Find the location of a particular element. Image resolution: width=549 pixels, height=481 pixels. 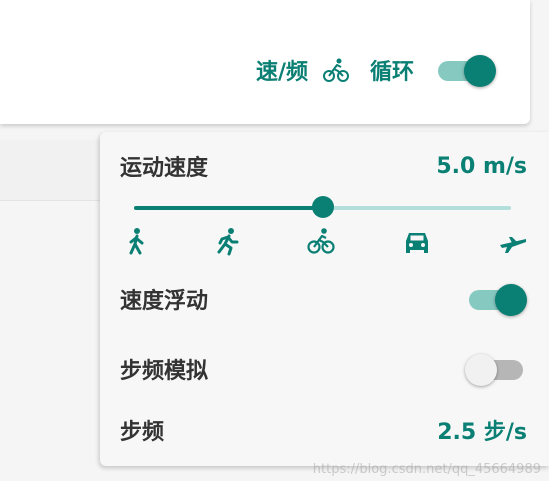

background-panel is located at coordinates (55, 170).